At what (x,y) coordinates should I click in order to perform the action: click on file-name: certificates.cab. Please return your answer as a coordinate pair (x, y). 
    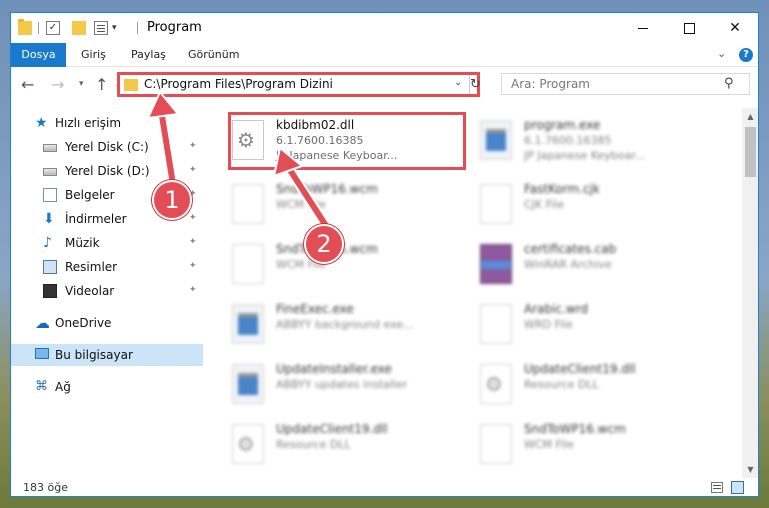
    Looking at the image, I should click on (570, 249).